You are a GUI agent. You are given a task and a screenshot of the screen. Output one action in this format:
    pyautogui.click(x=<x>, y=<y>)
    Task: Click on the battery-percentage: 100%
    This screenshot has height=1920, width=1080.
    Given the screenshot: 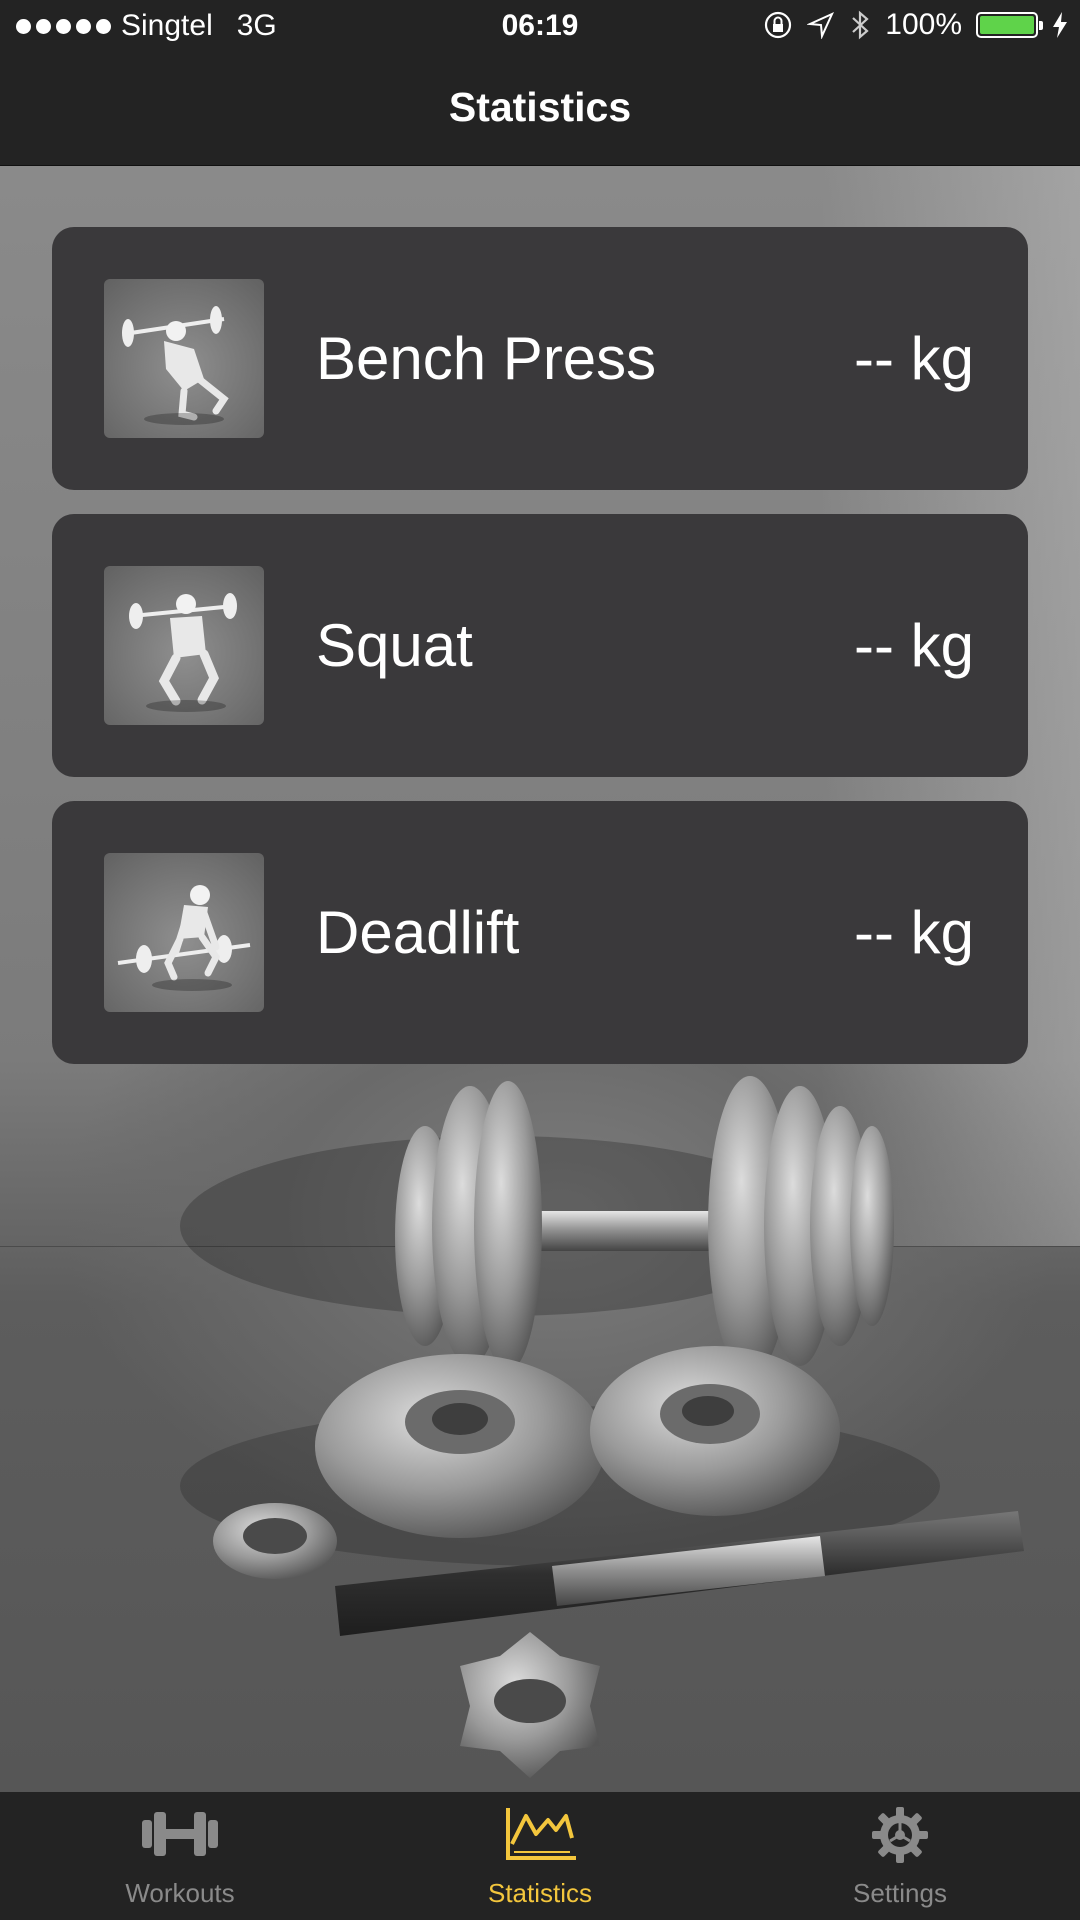 What is the action you would take?
    pyautogui.click(x=923, y=24)
    